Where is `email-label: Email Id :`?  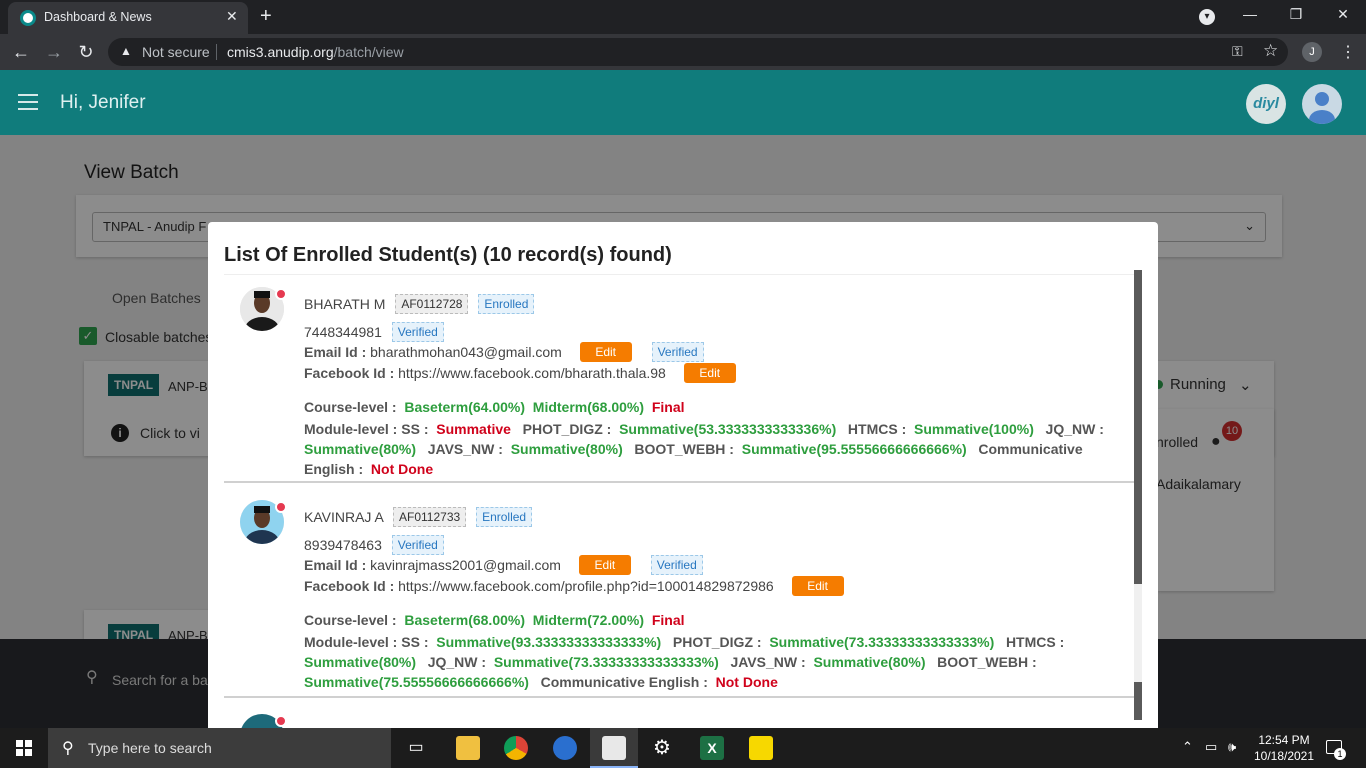
email-label: Email Id : is located at coordinates (335, 352).